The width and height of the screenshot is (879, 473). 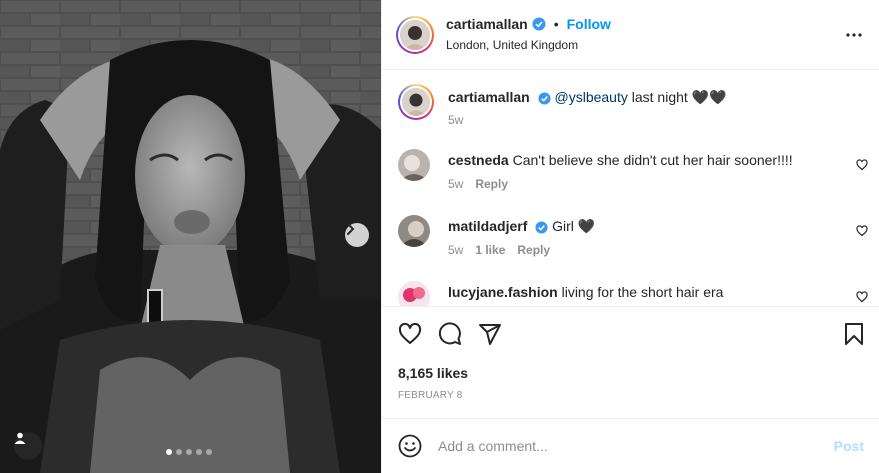 I want to click on header-username-row: cartiamallan • Follow, so click(x=528, y=24).